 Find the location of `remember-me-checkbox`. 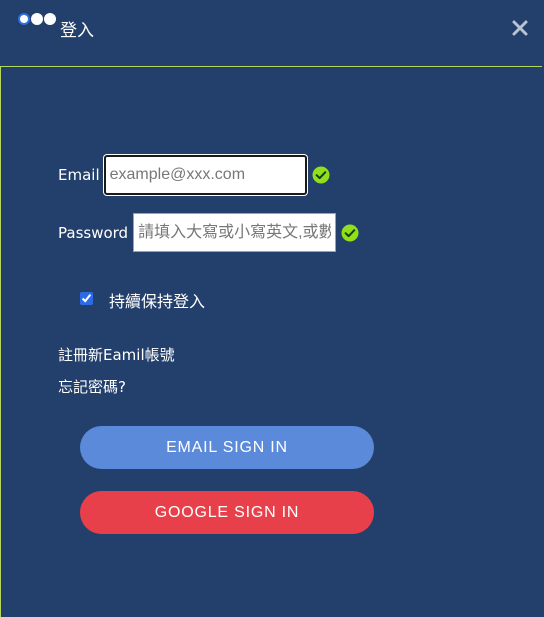

remember-me-checkbox is located at coordinates (86, 298).